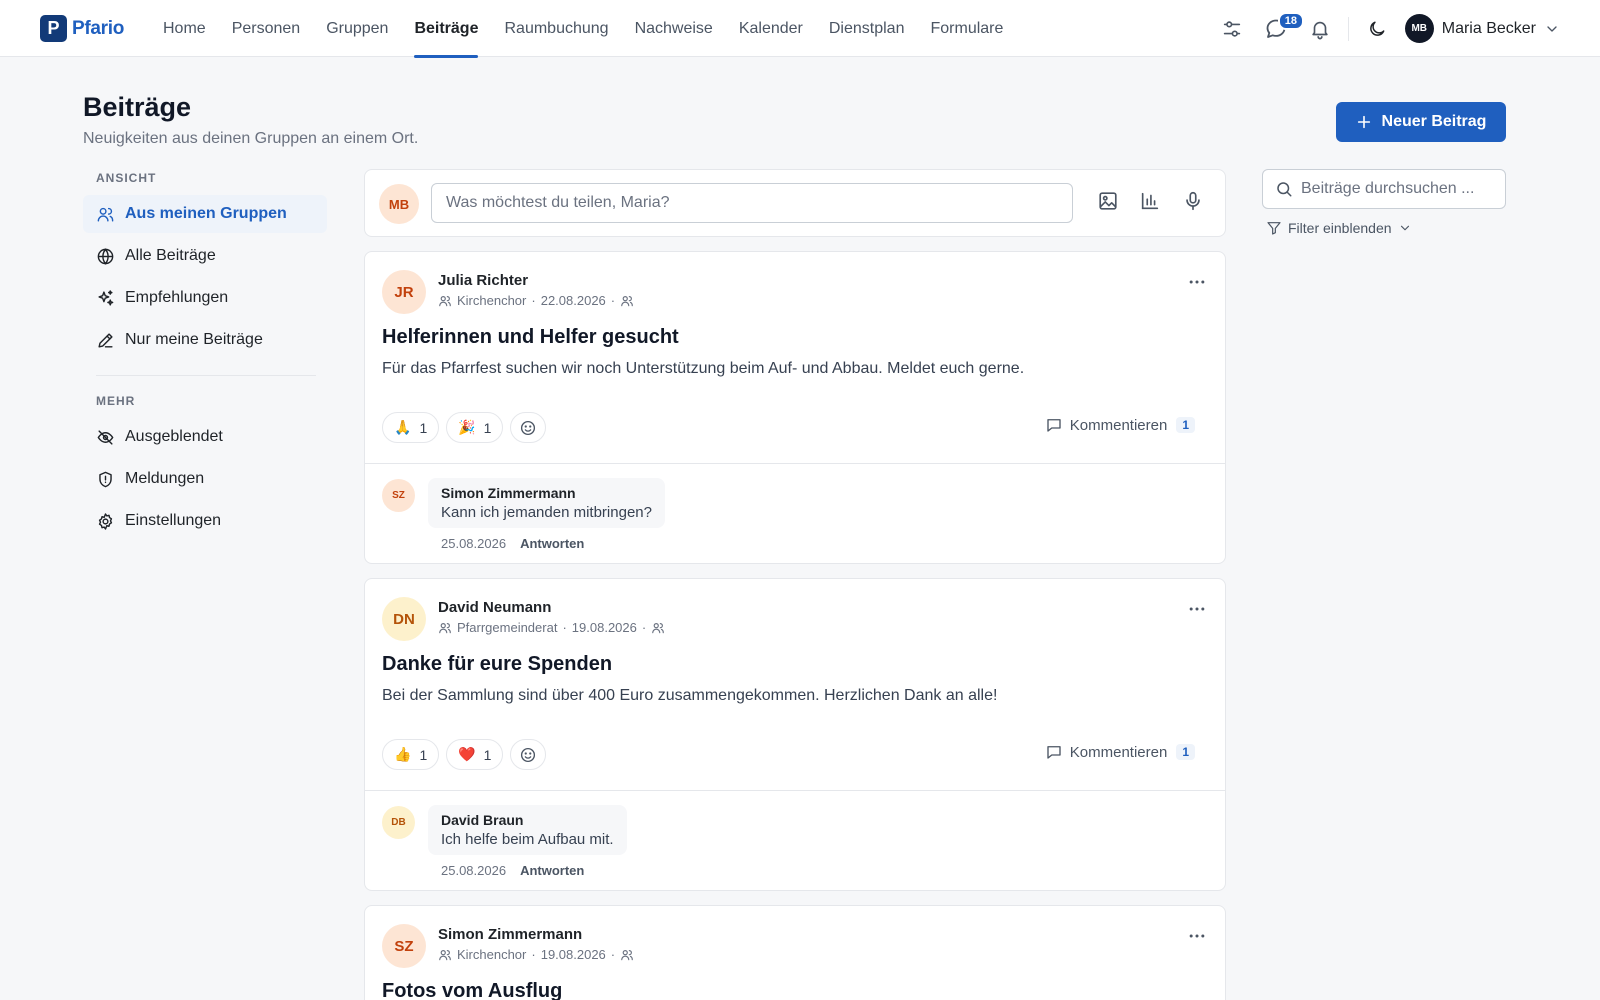  I want to click on sidebar-item-label: Alle Beiträge, so click(170, 255).